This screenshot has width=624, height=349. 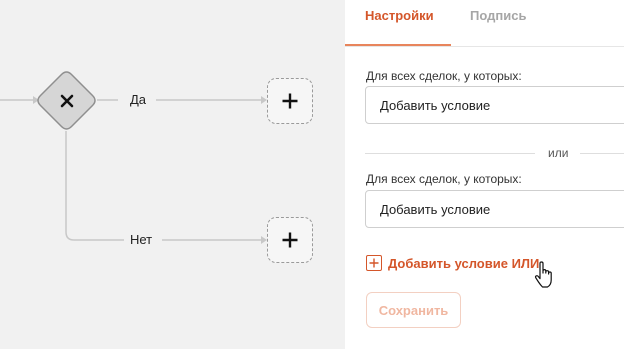 I want to click on active-tab-indicator, so click(x=398, y=45).